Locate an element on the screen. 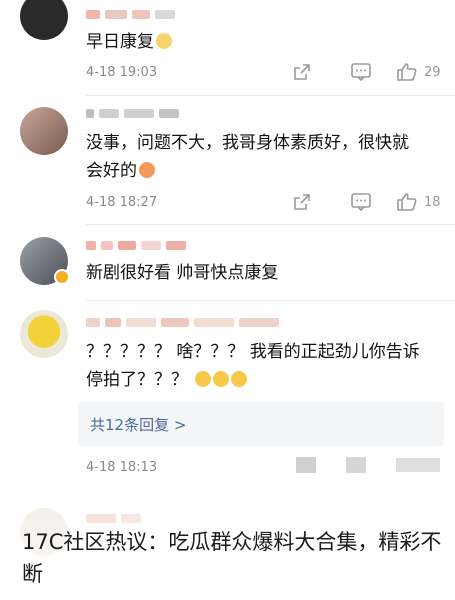  like-button-blurred is located at coordinates (418, 465).